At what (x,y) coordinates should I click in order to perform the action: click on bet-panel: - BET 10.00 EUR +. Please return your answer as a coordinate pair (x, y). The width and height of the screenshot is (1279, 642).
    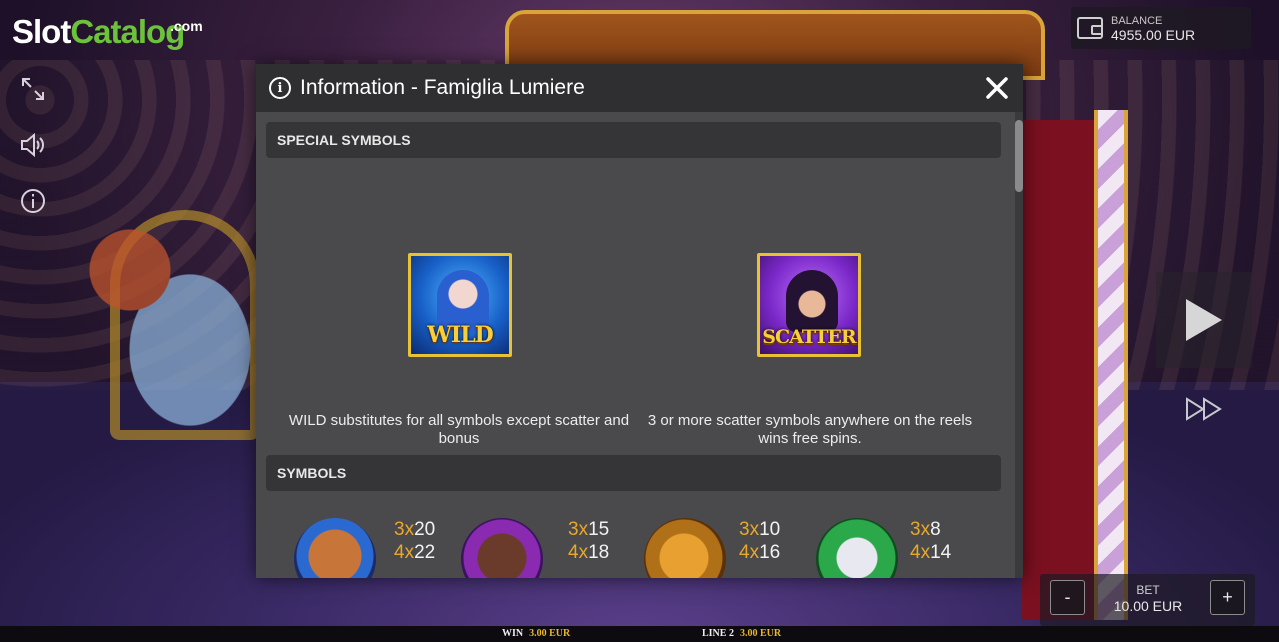
    Looking at the image, I should click on (1147, 600).